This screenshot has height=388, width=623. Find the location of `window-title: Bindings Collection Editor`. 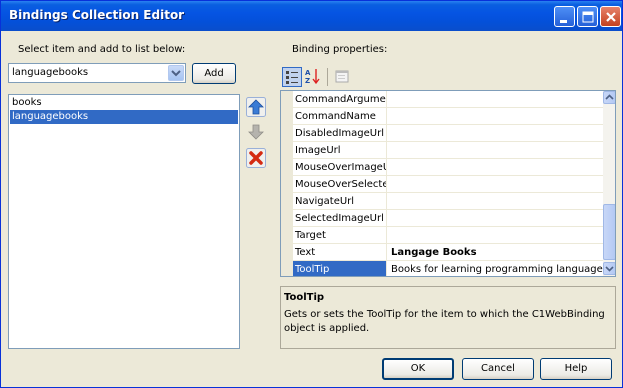

window-title: Bindings Collection Editor is located at coordinates (97, 15).